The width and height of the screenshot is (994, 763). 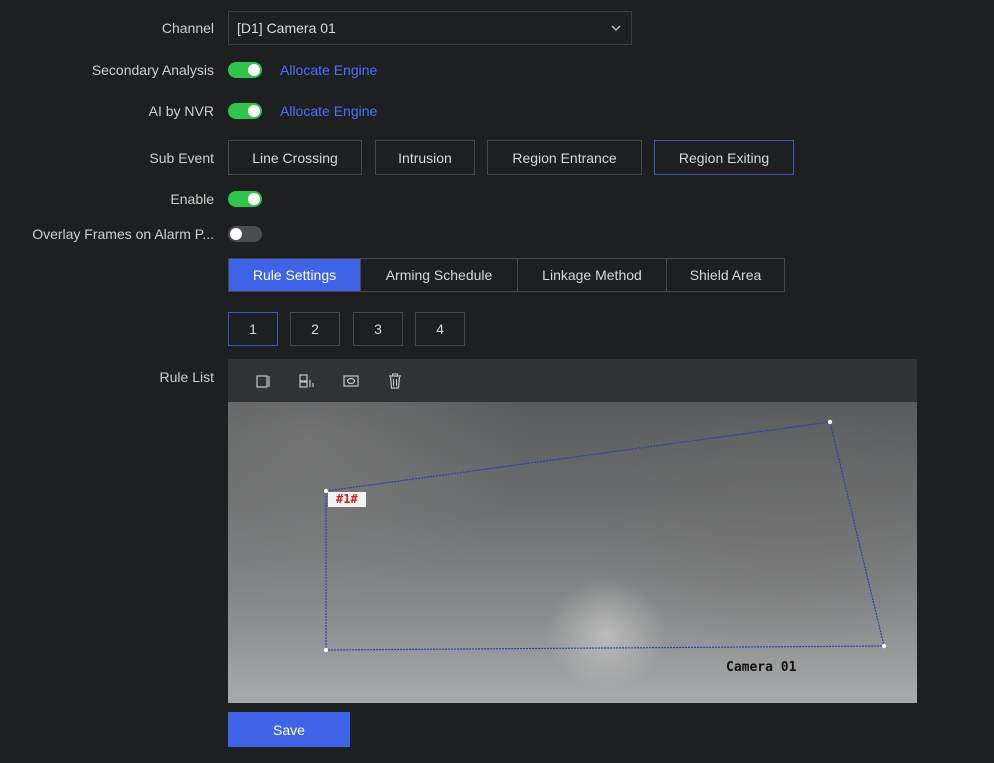 What do you see at coordinates (181, 158) in the screenshot?
I see `sub-event-label: Sub Event` at bounding box center [181, 158].